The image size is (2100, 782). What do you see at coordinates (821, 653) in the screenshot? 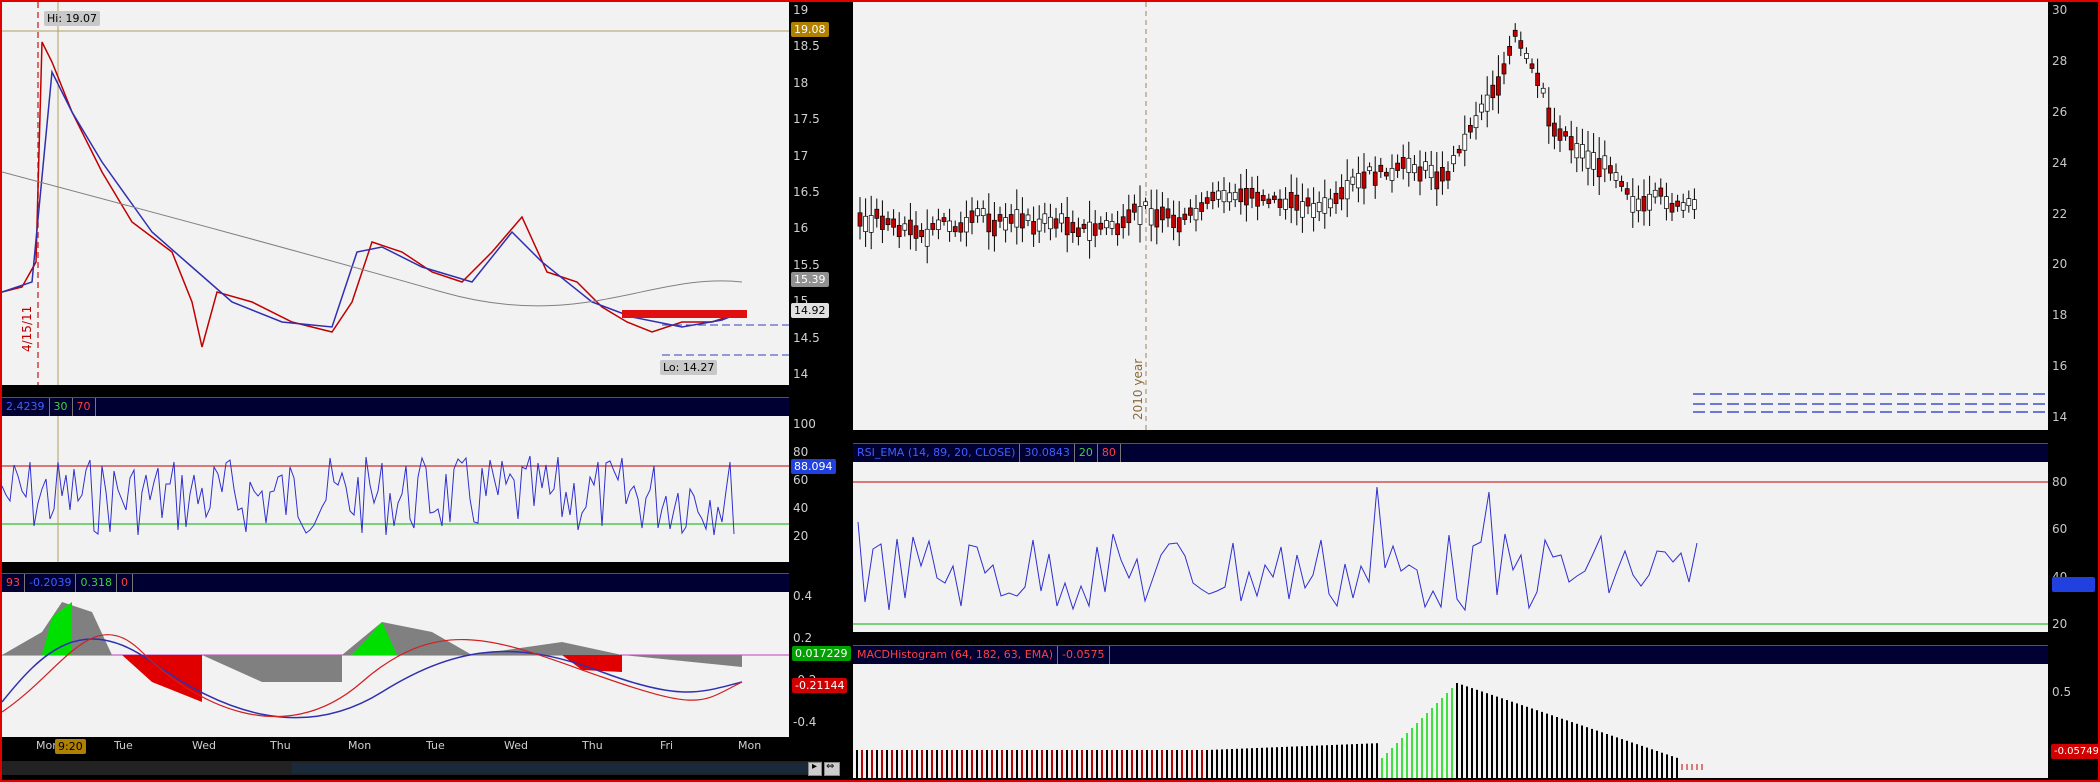
I see `macd-hist-tag: 0.017229` at bounding box center [821, 653].